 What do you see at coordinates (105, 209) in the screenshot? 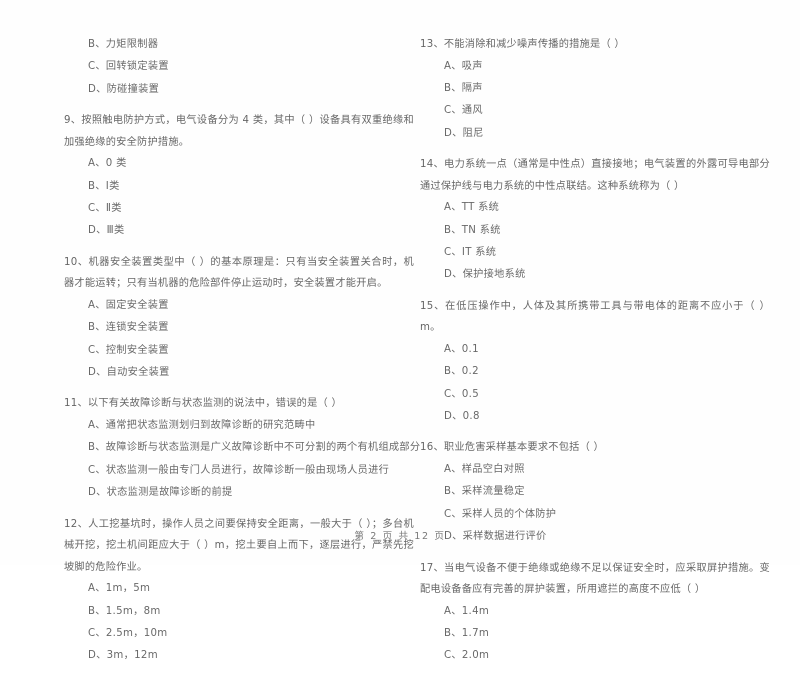
I see `option-item: C、Ⅱ类` at bounding box center [105, 209].